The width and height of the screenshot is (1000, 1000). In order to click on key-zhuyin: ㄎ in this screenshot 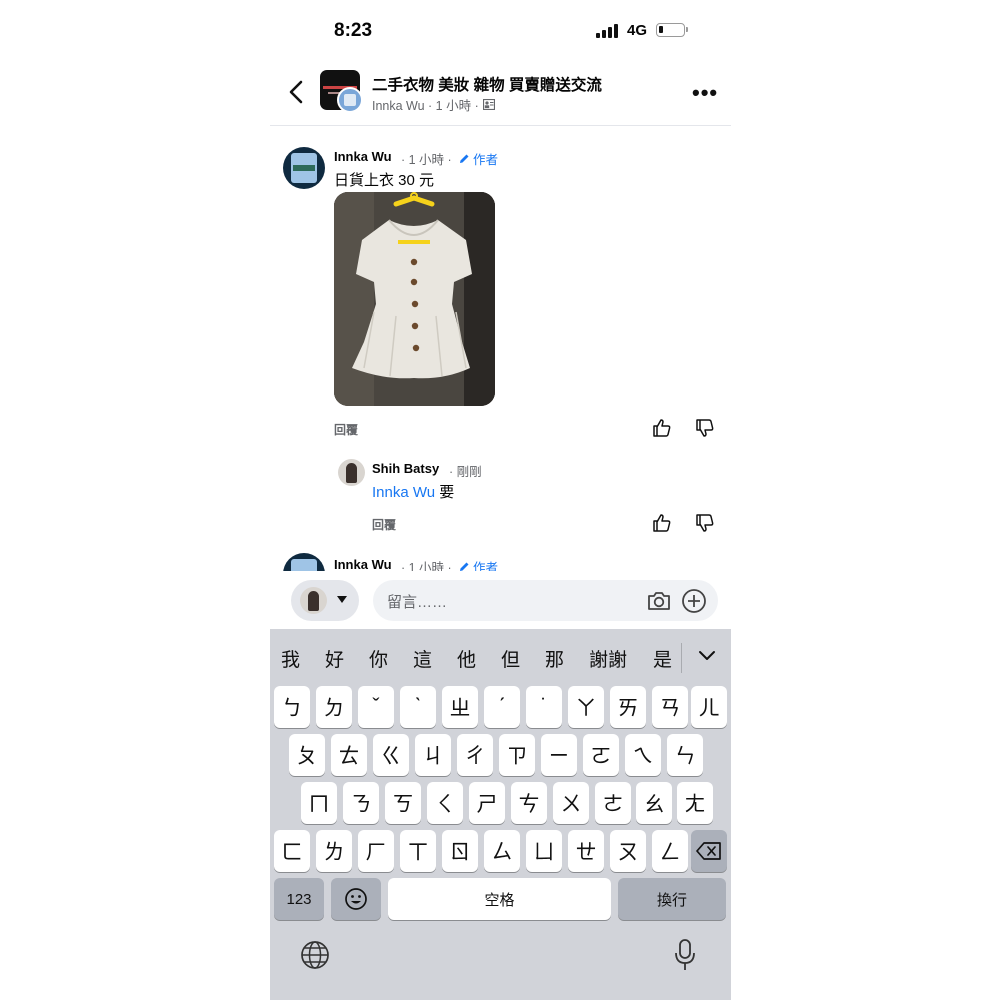, I will do `click(403, 803)`.